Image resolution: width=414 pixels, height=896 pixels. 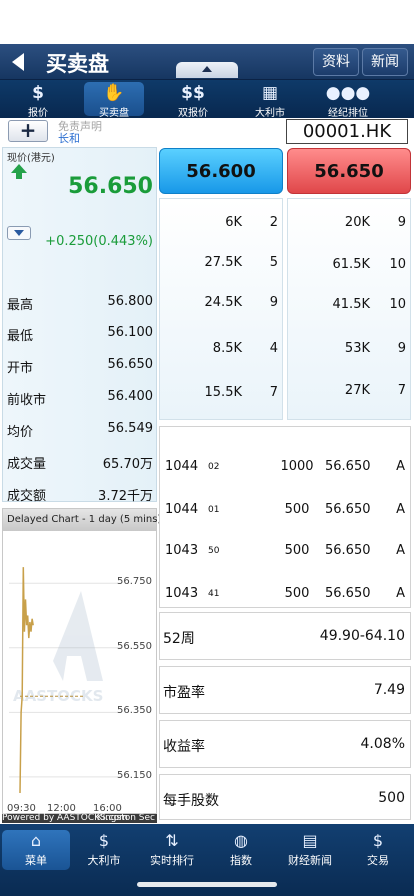 I want to click on price-series-line, so click(x=26, y=680).